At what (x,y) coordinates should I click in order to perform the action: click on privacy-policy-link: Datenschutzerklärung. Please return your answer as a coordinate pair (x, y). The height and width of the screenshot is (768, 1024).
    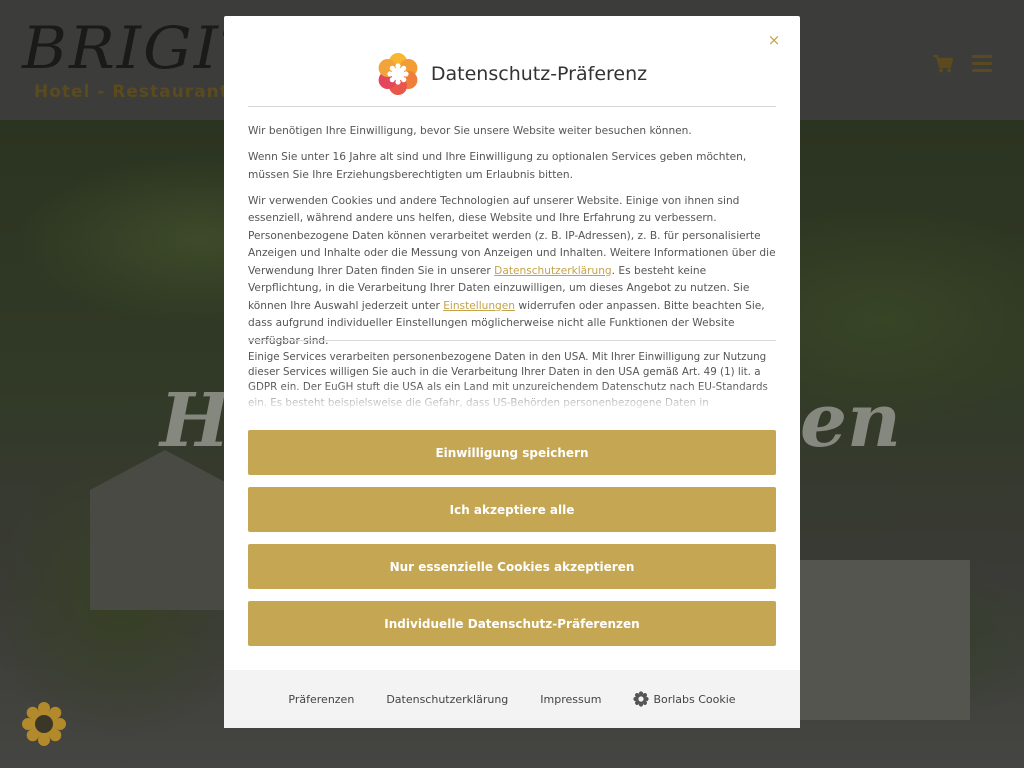
    Looking at the image, I should click on (552, 271).